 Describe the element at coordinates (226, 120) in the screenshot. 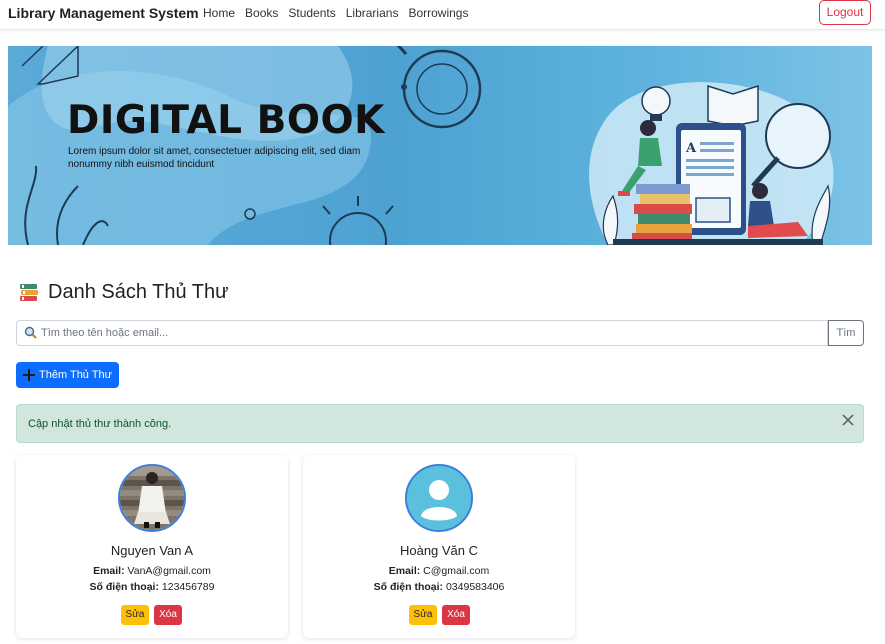

I see `banner-title: DIGITAL BOOK` at that location.